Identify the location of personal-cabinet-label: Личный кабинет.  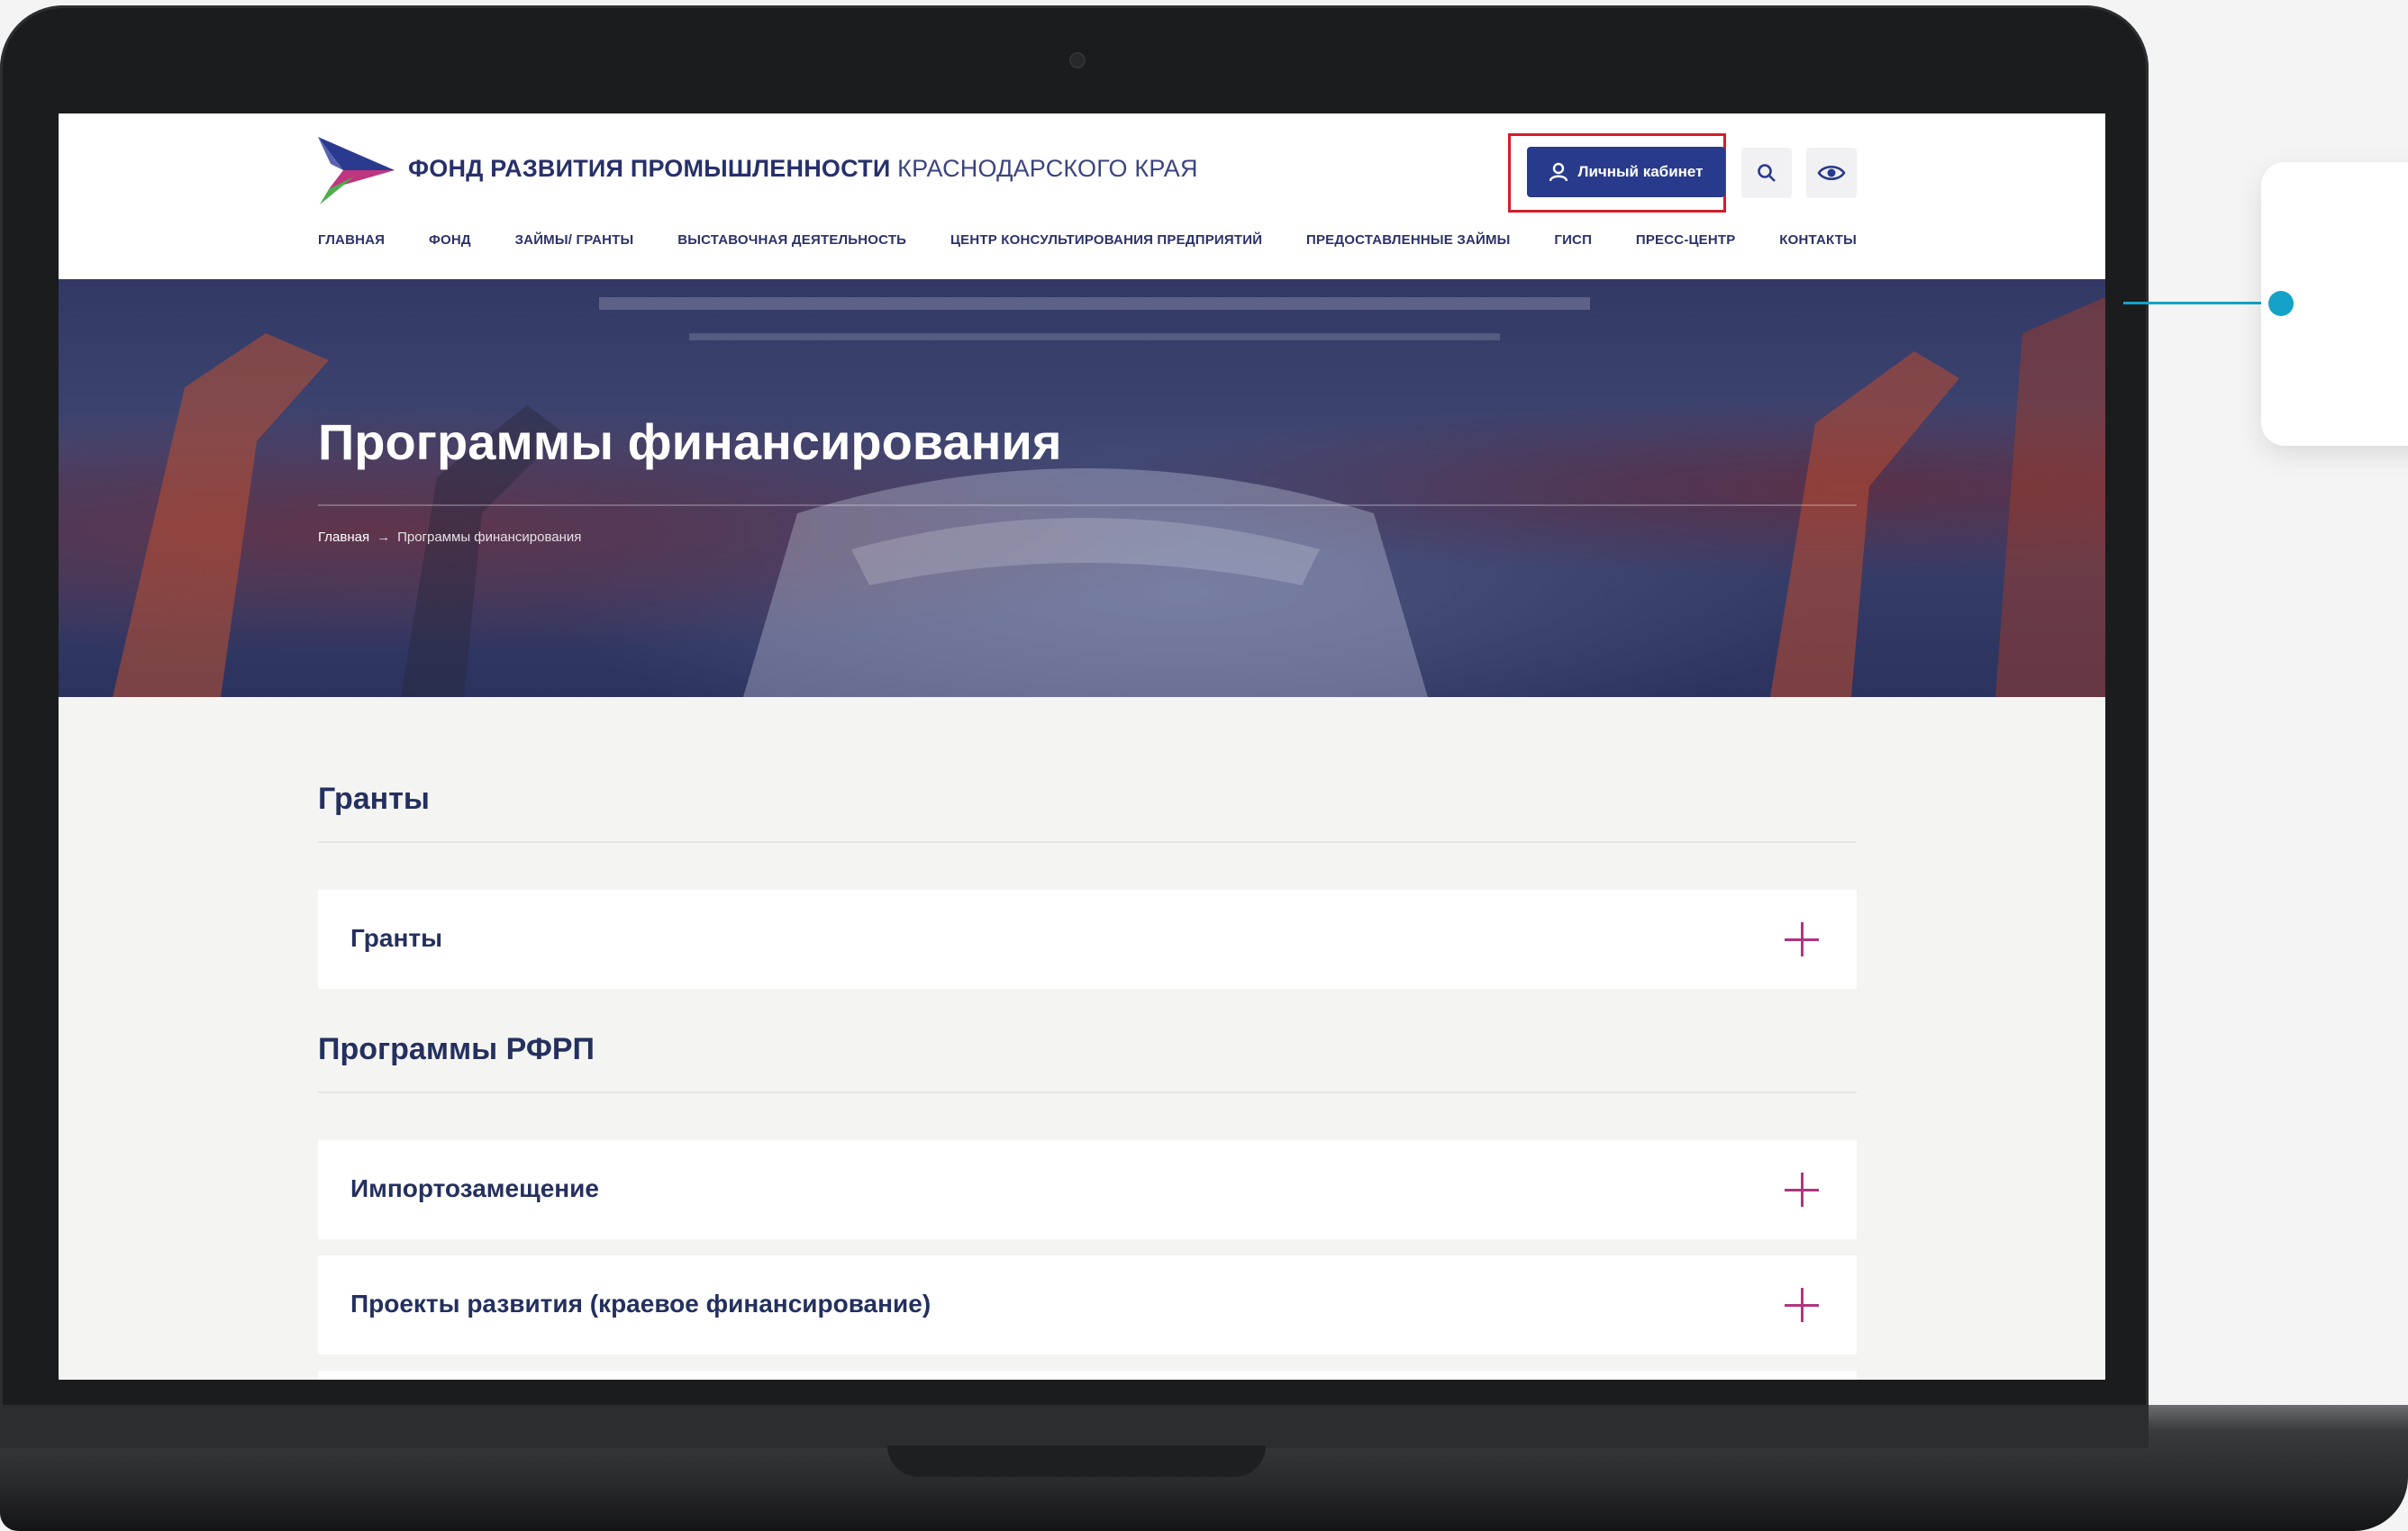
(1640, 171).